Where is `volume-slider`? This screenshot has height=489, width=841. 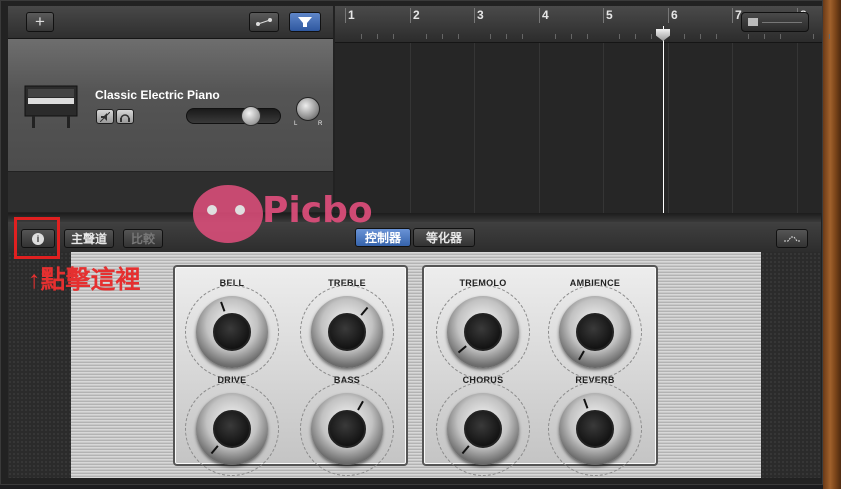 volume-slider is located at coordinates (233, 116).